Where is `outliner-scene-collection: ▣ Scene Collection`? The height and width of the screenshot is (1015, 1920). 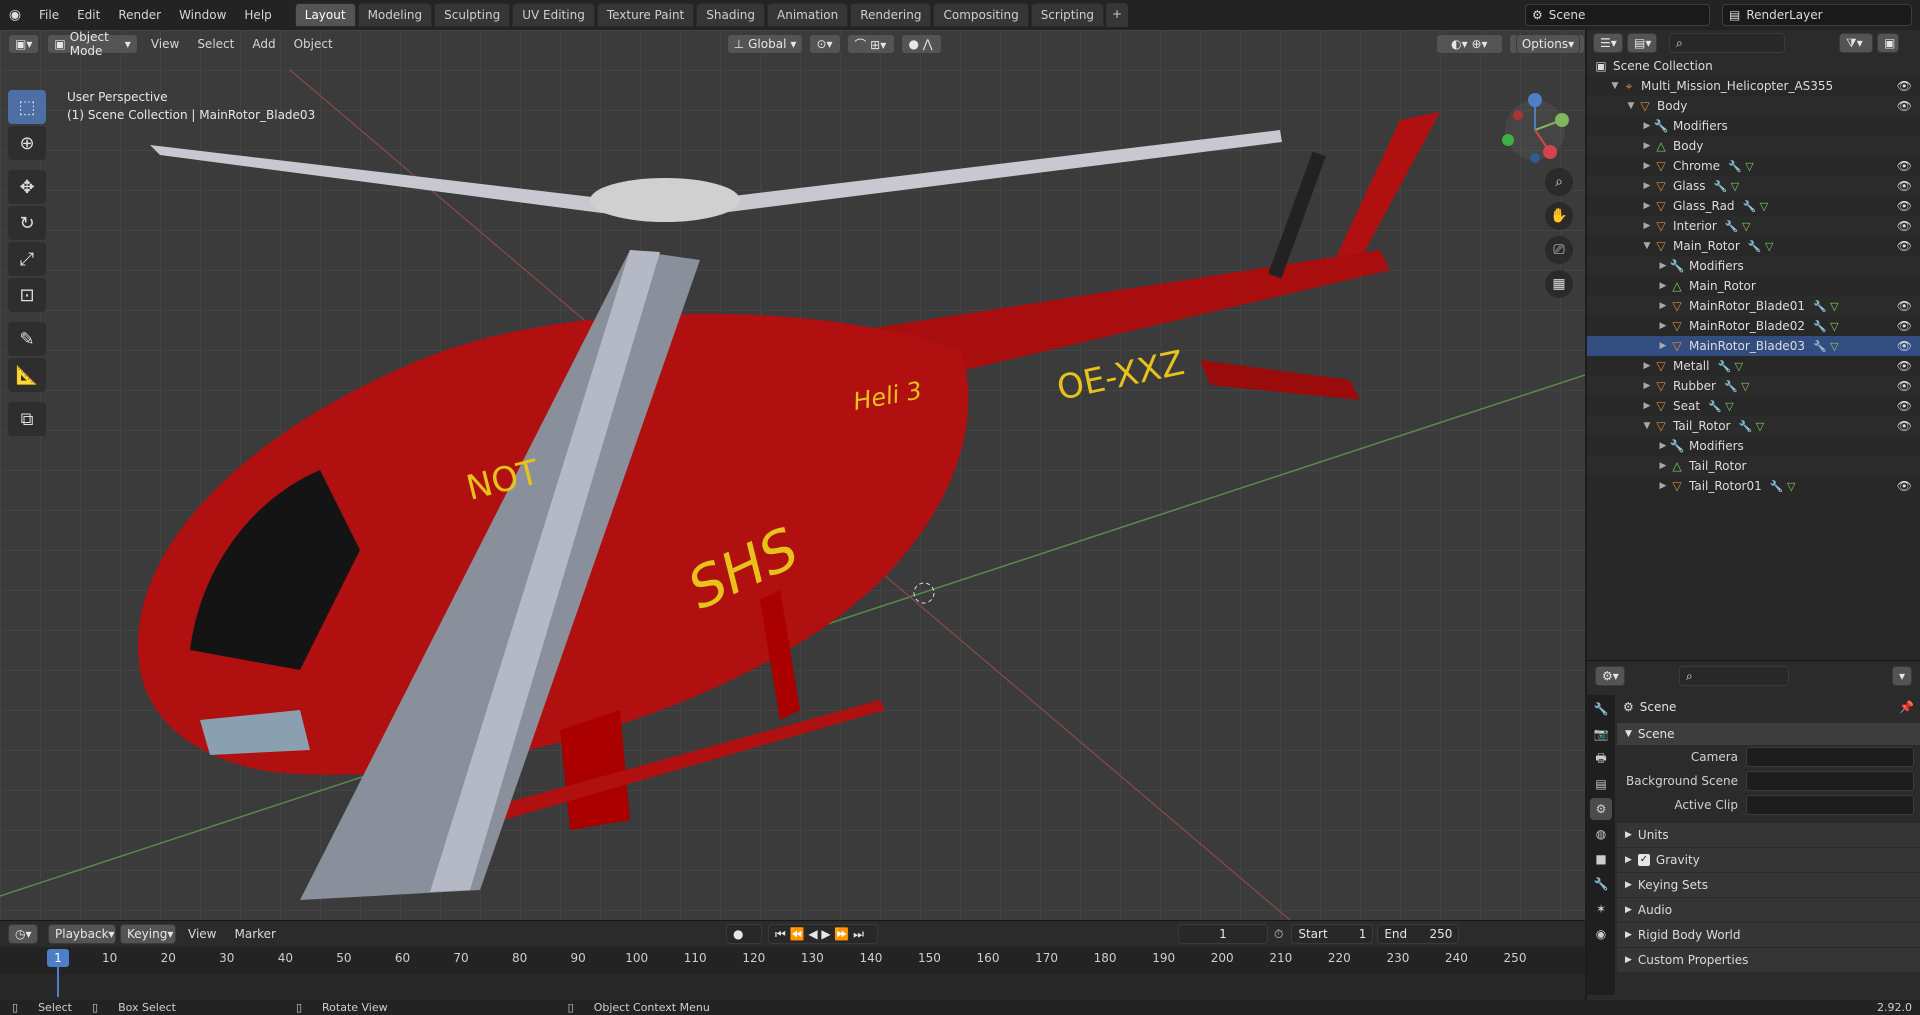
outliner-scene-collection: ▣ Scene Collection is located at coordinates (1753, 66).